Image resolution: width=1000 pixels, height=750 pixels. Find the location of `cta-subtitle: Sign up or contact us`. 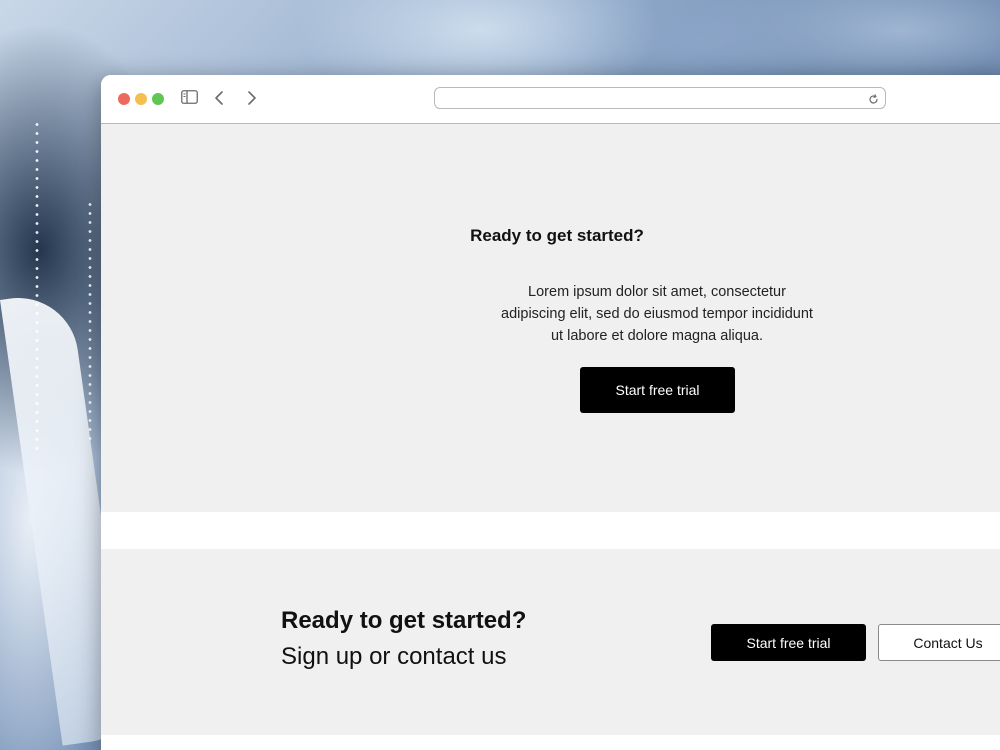

cta-subtitle: Sign up or contact us is located at coordinates (394, 656).